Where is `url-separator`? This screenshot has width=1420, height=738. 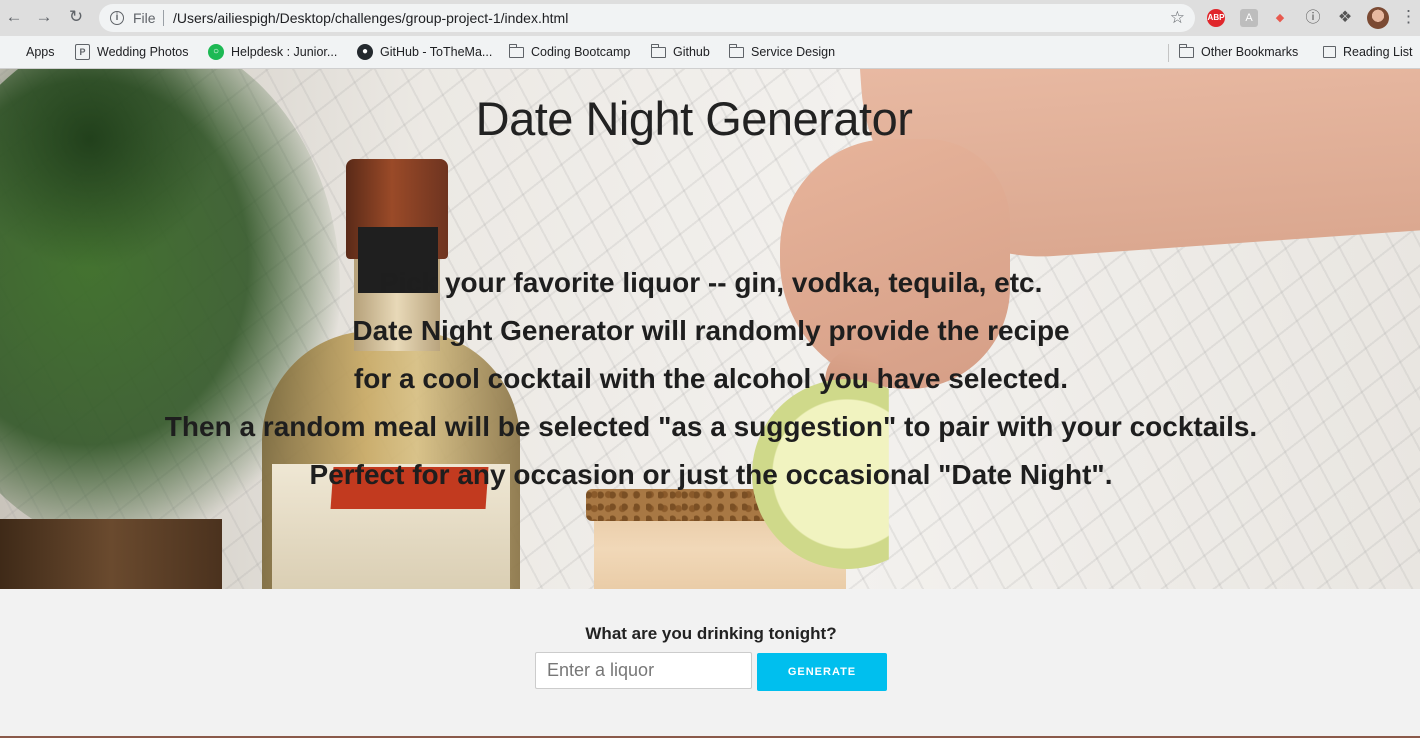
url-separator is located at coordinates (163, 18).